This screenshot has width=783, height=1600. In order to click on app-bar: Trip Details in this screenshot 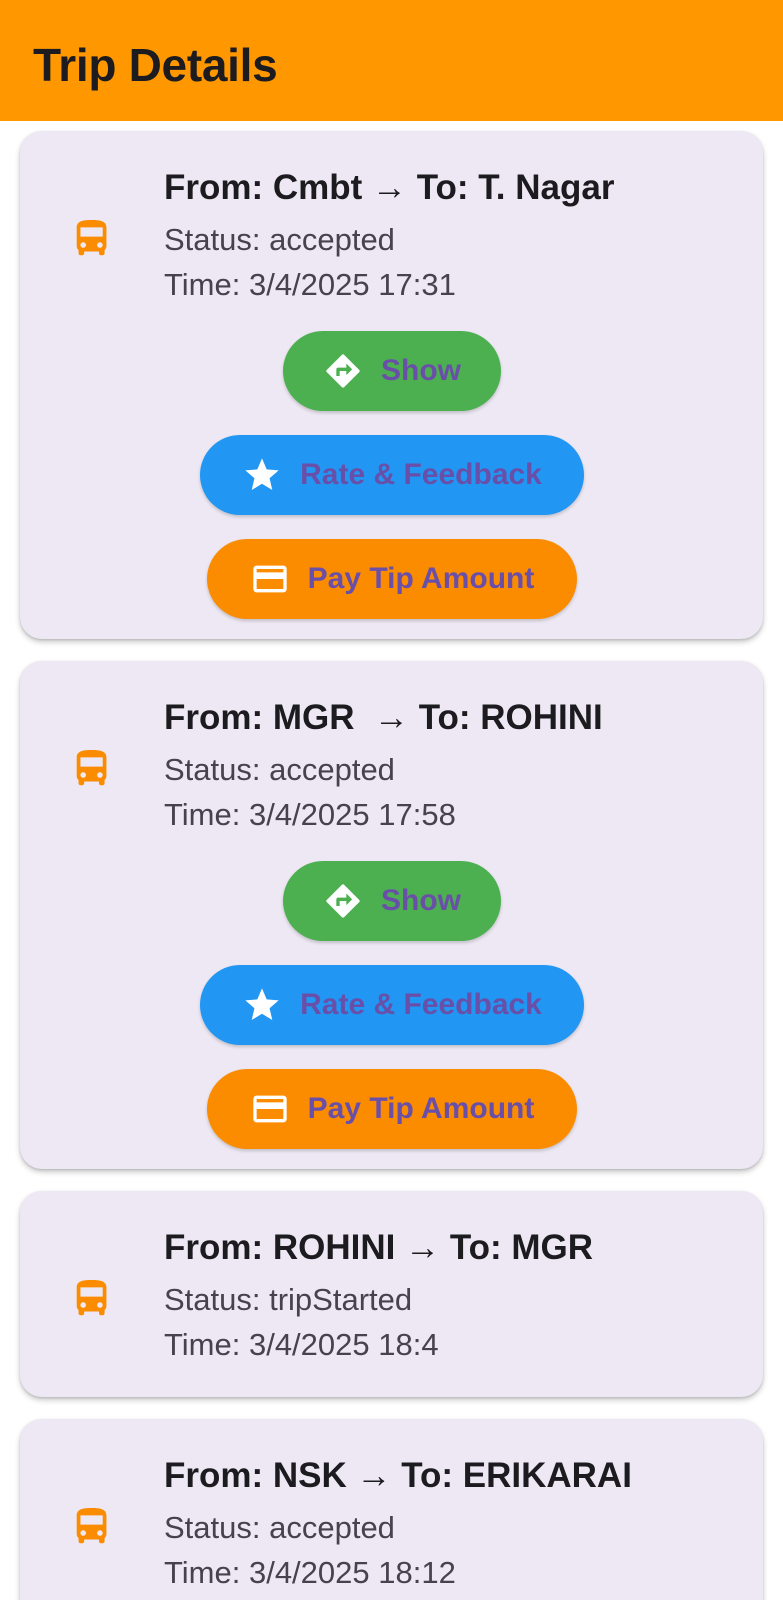, I will do `click(391, 60)`.